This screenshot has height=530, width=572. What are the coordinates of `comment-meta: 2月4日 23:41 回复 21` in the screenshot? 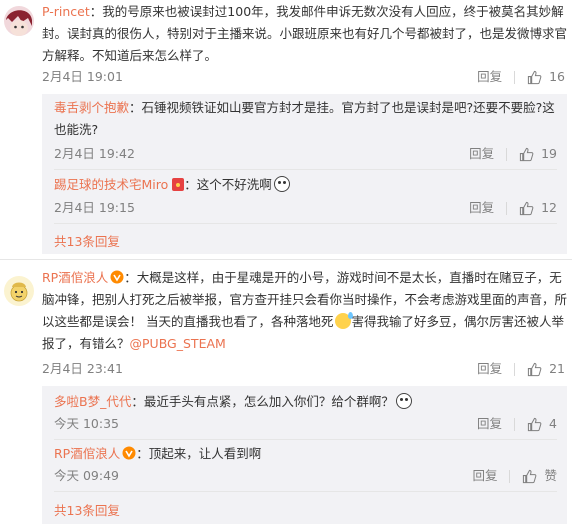 It's located at (304, 369).